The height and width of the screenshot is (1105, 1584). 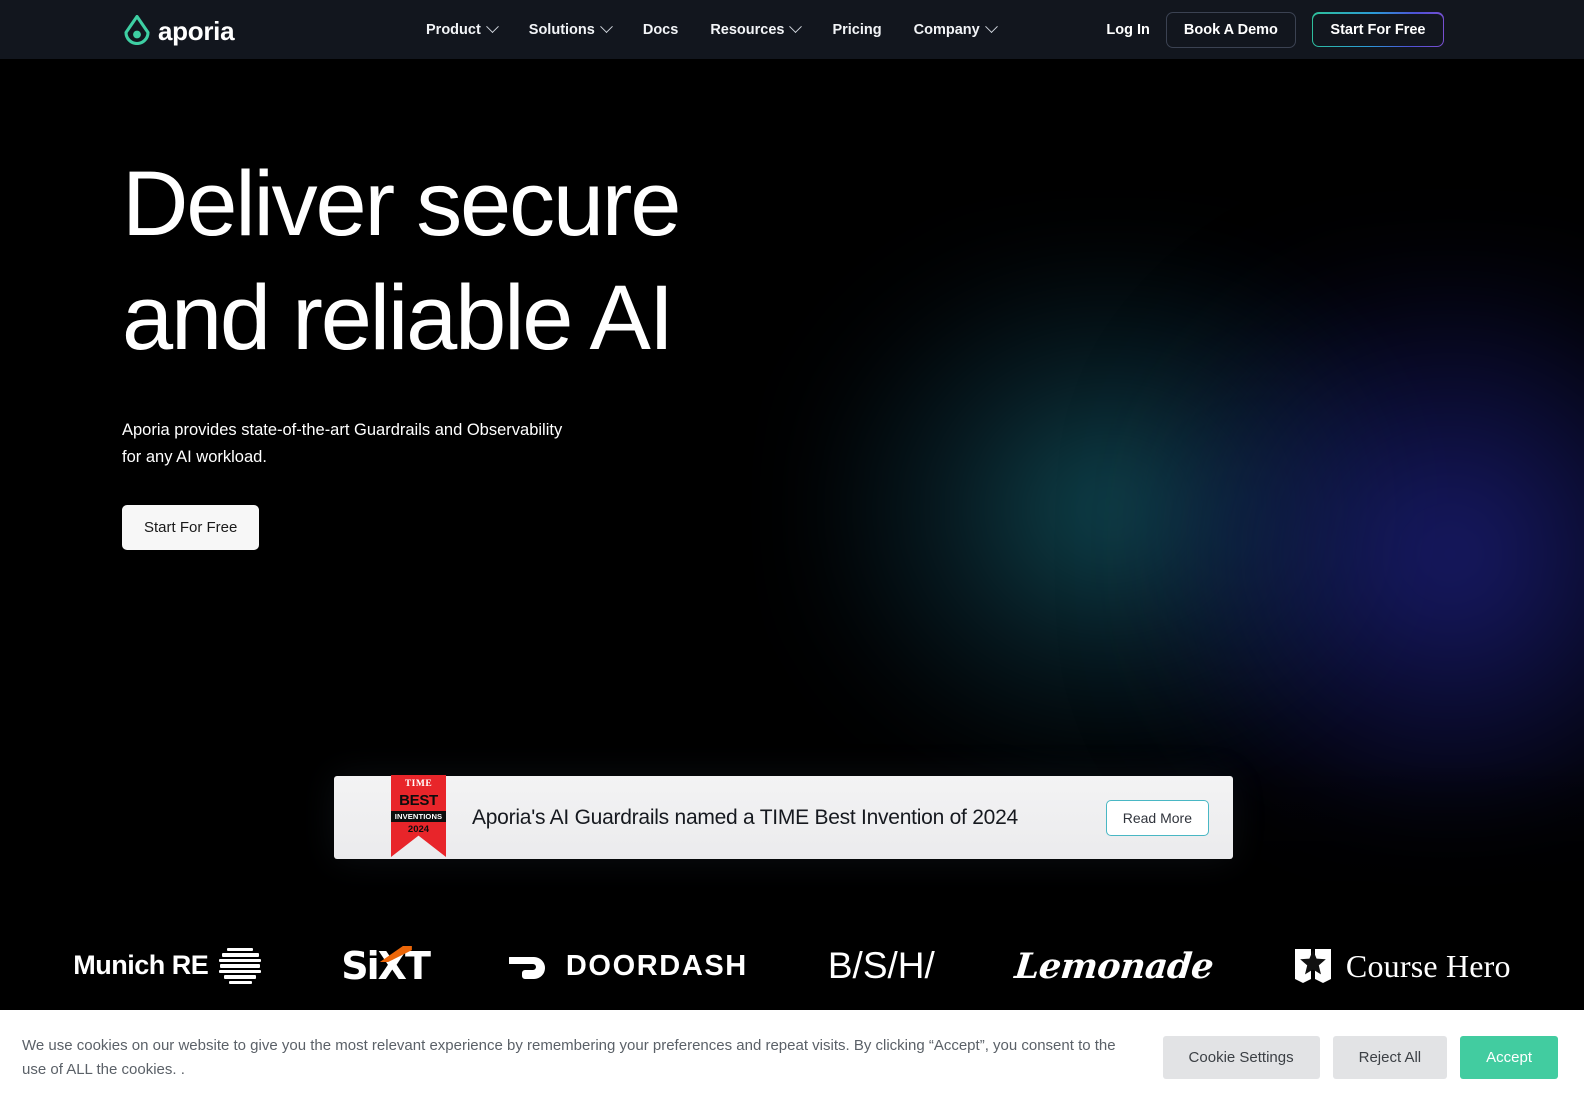 I want to click on brand-name: aporia, so click(x=196, y=30).